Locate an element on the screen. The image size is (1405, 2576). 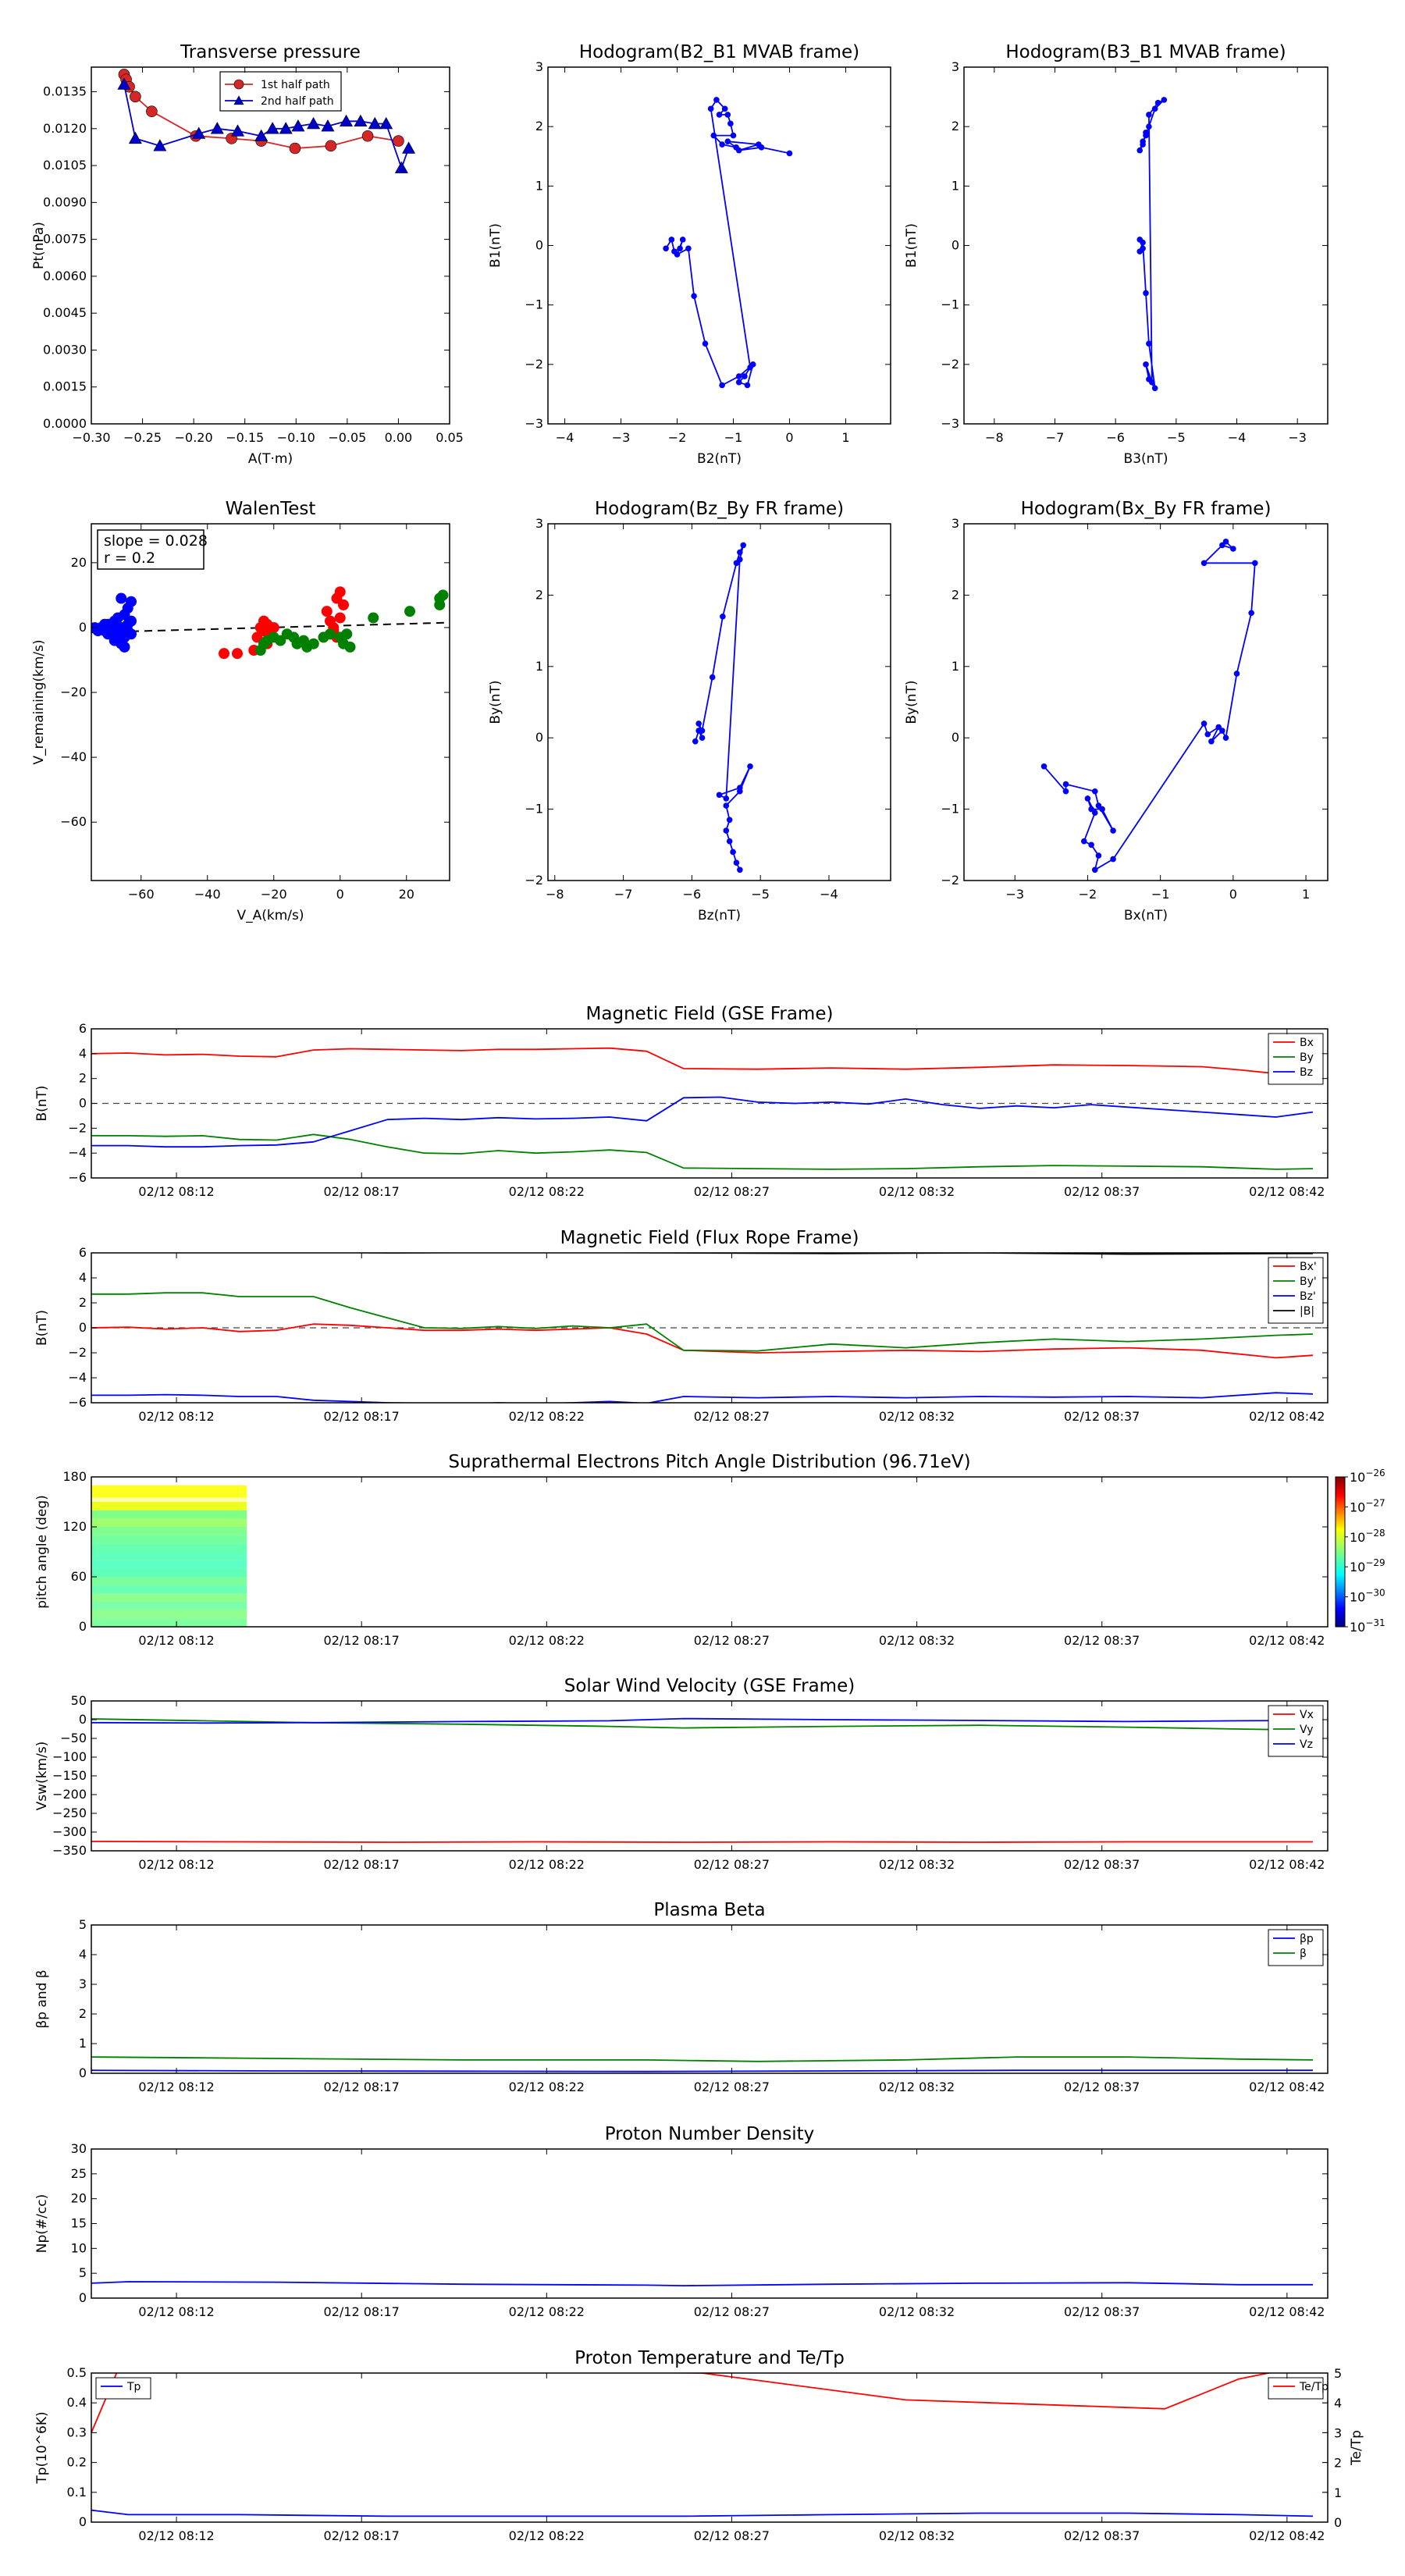
x-tick-label: −6 is located at coordinates (692, 894).